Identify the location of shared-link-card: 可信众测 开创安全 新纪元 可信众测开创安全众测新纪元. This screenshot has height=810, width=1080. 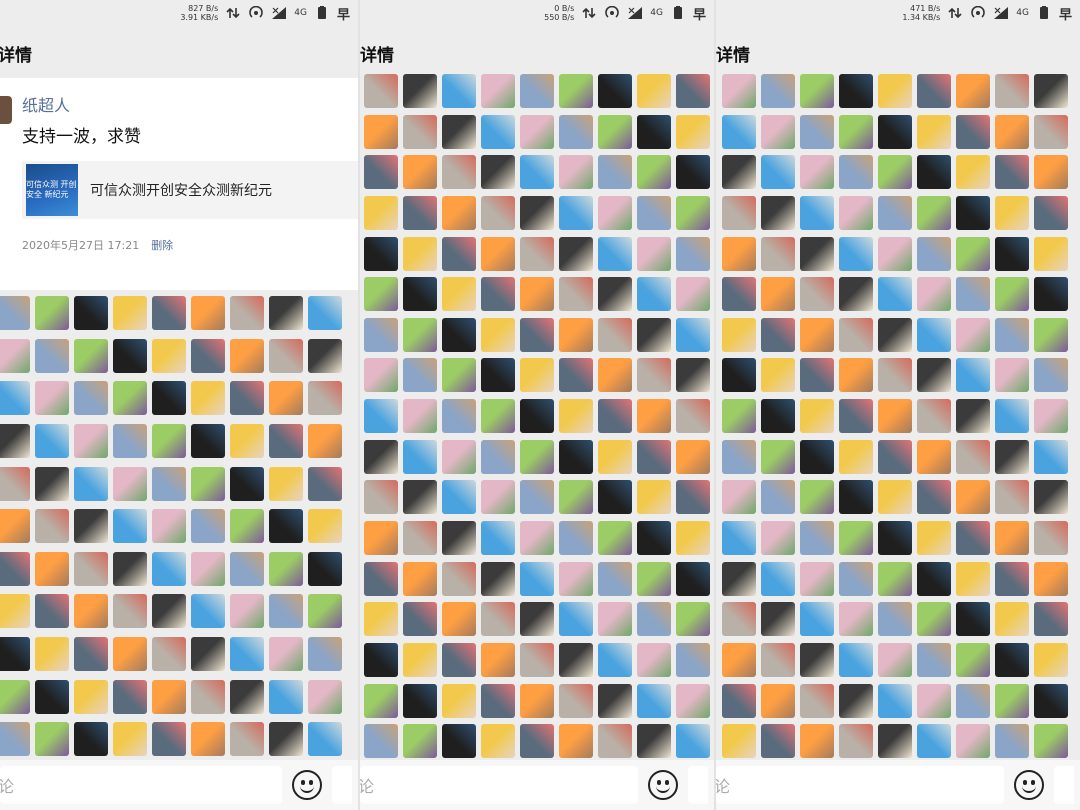
(190, 190).